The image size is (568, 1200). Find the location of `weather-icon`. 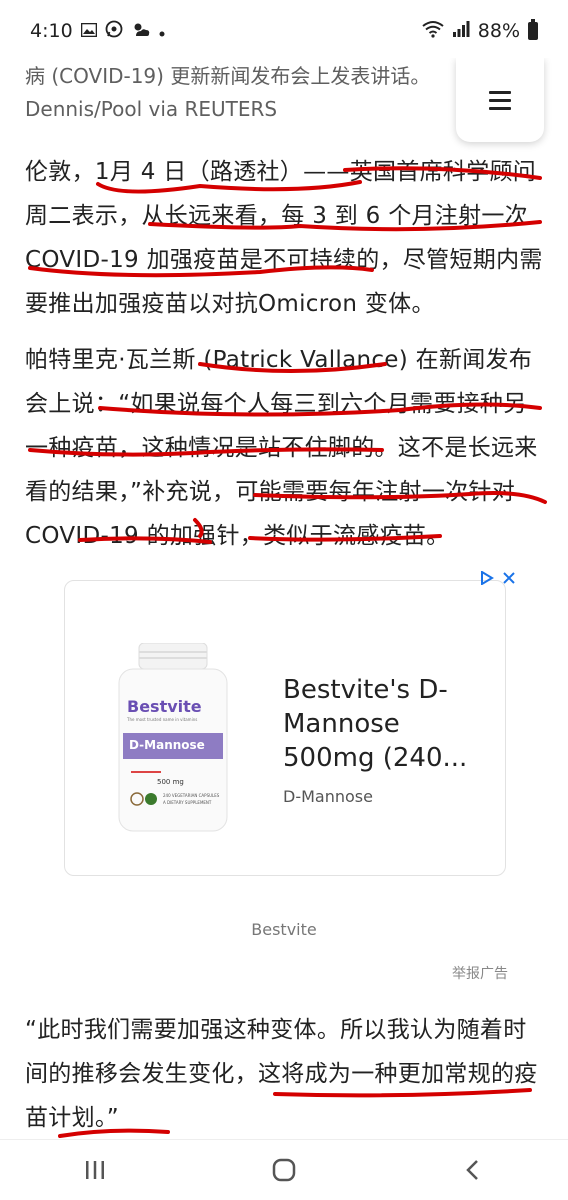

weather-icon is located at coordinates (141, 31).